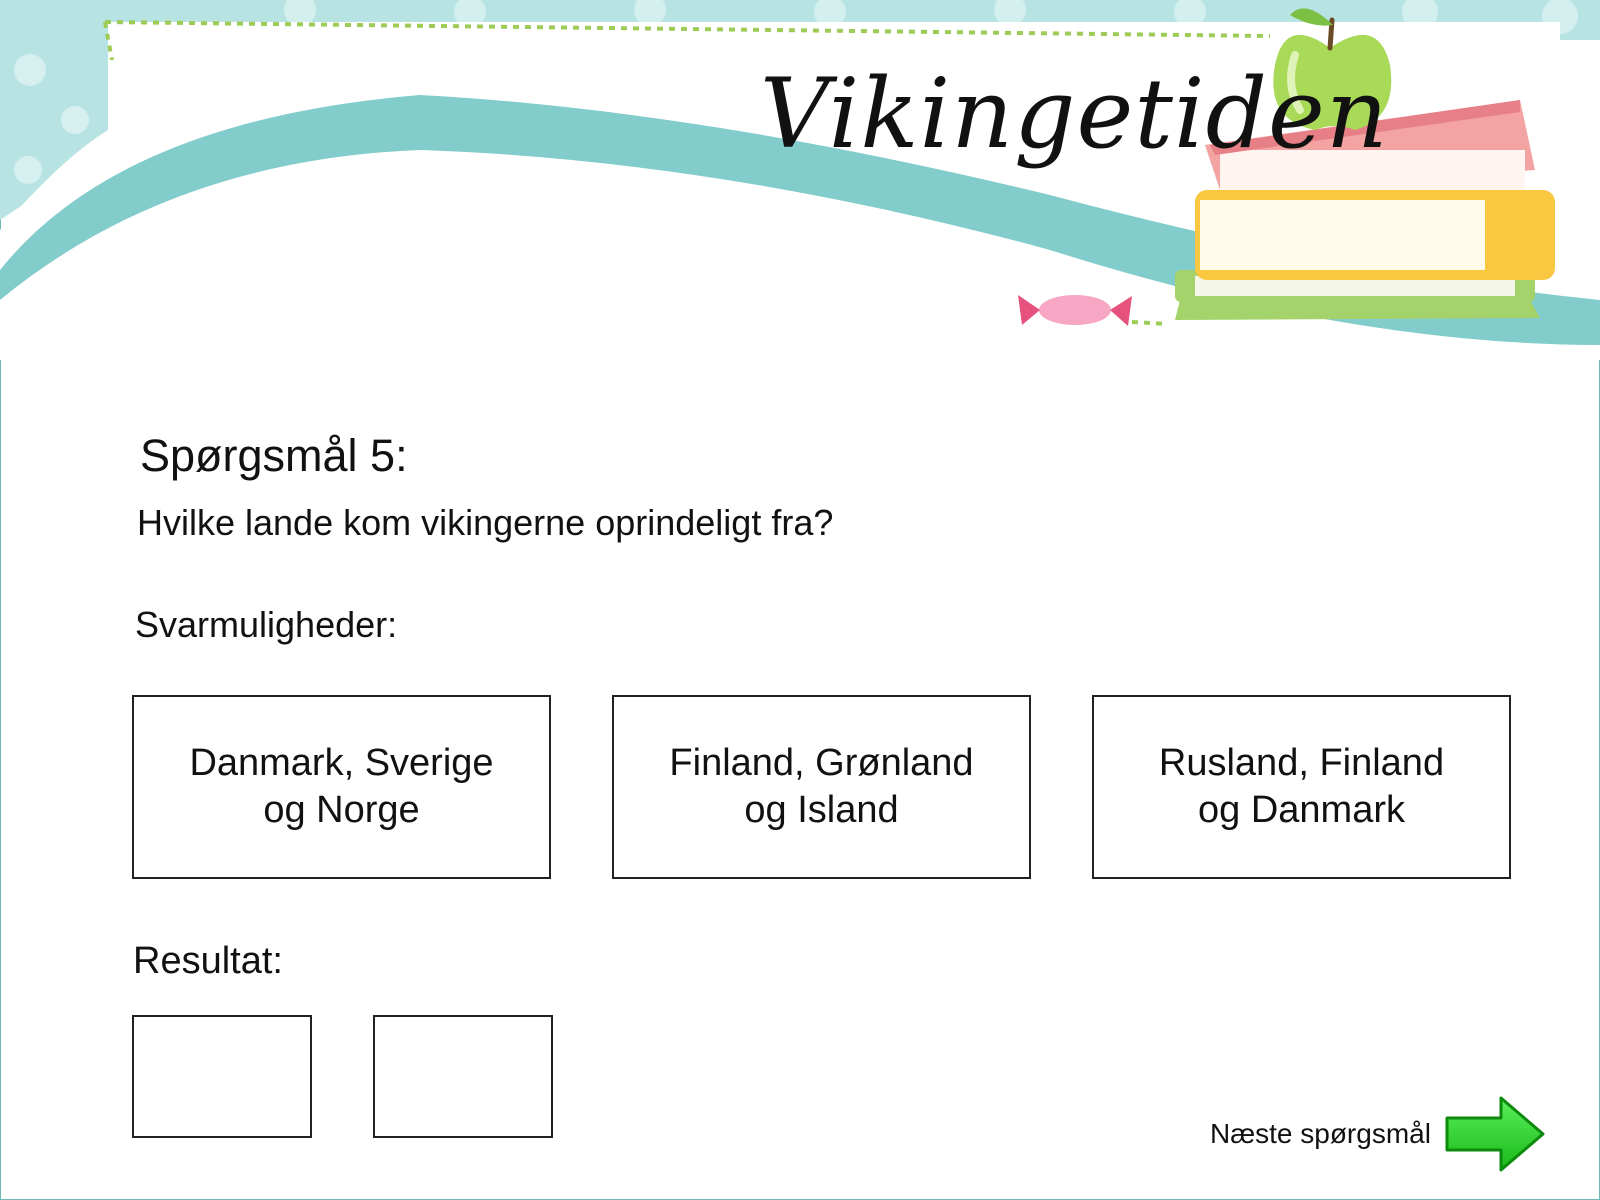  Describe the element at coordinates (1301, 787) in the screenshot. I see `answer-option-3: Rusland, Finland og Danmark` at that location.